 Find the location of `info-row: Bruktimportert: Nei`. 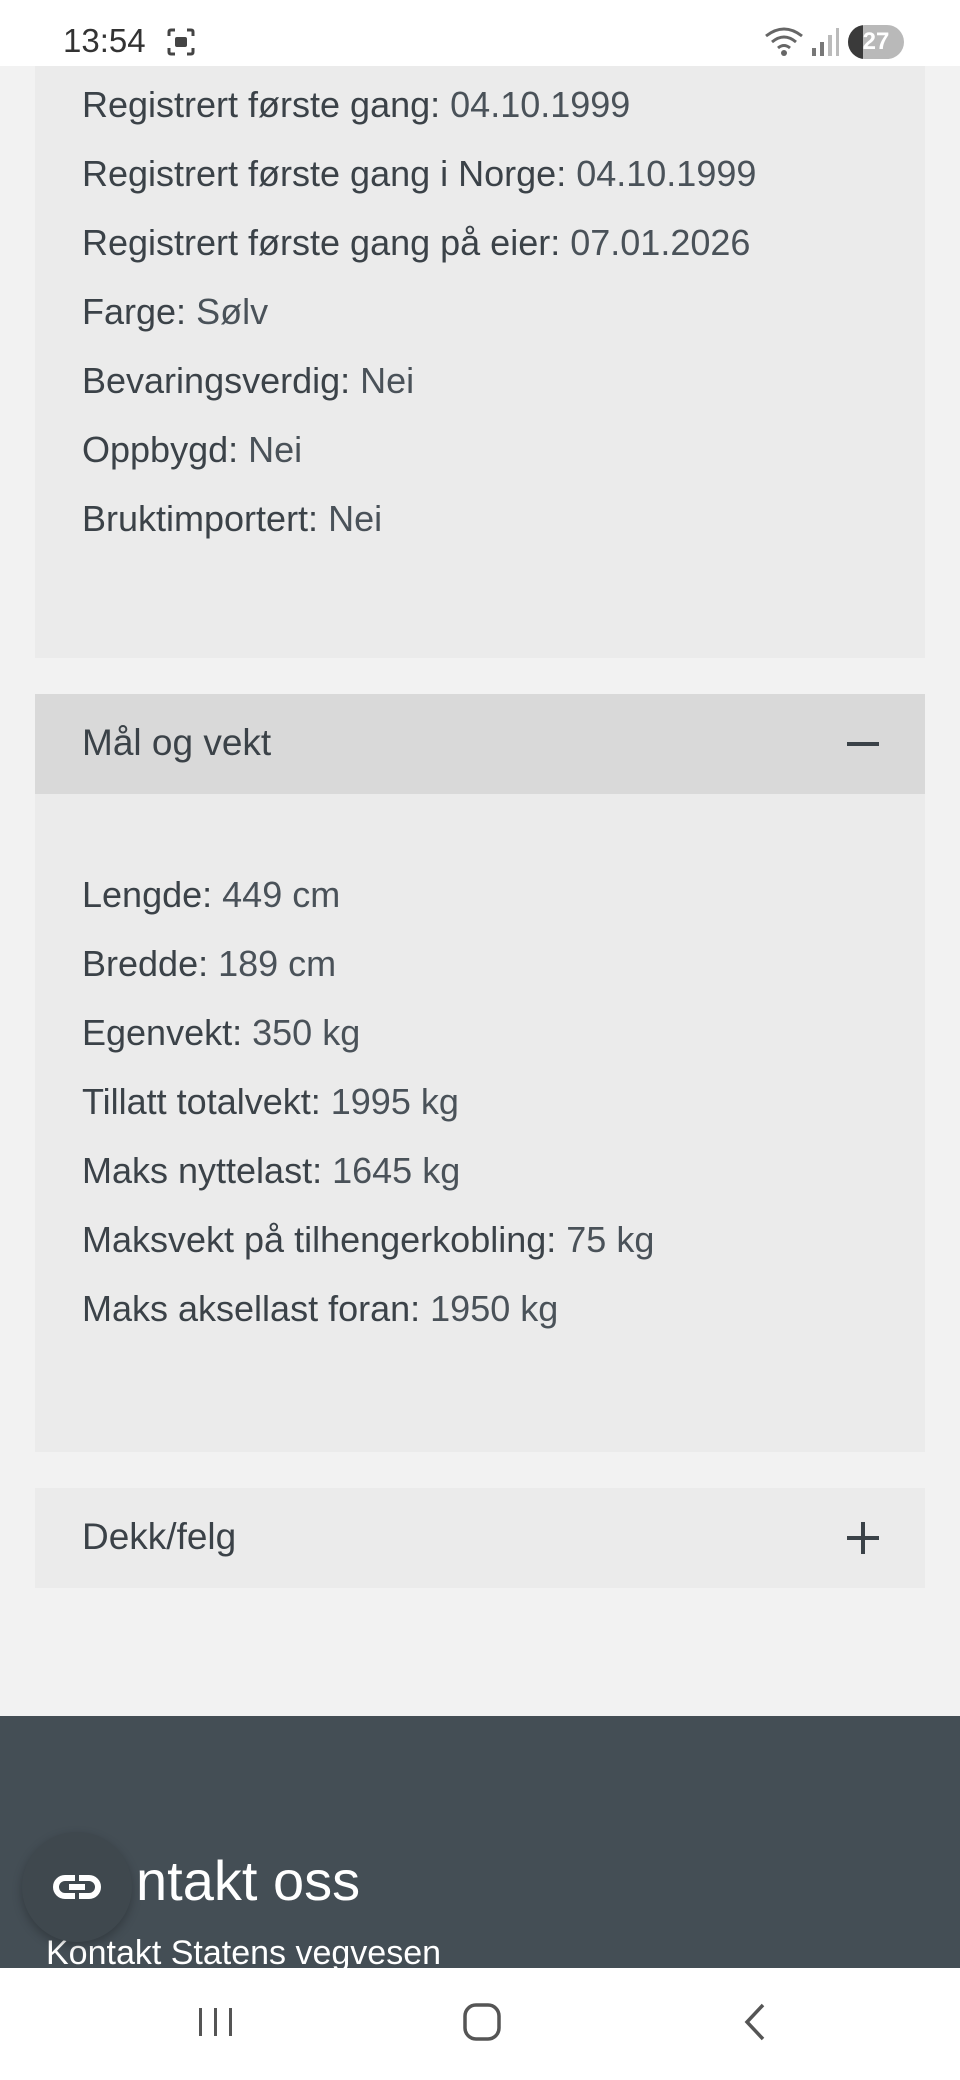

info-row: Bruktimportert: Nei is located at coordinates (232, 519).